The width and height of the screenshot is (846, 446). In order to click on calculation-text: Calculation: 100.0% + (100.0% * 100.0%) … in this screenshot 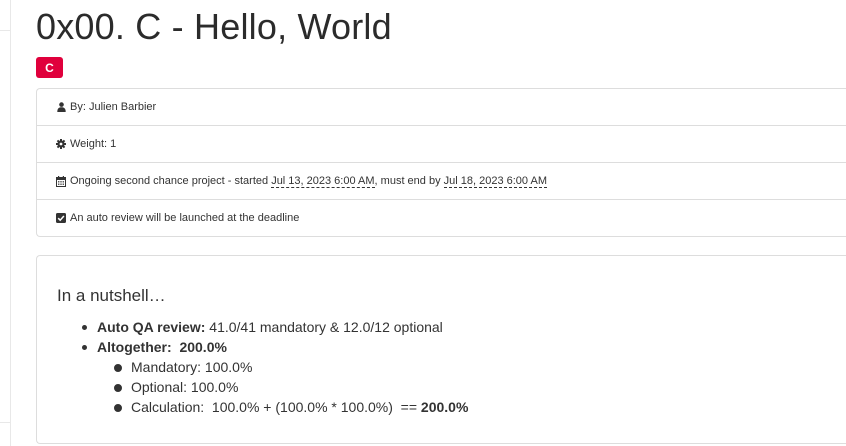, I will do `click(276, 407)`.